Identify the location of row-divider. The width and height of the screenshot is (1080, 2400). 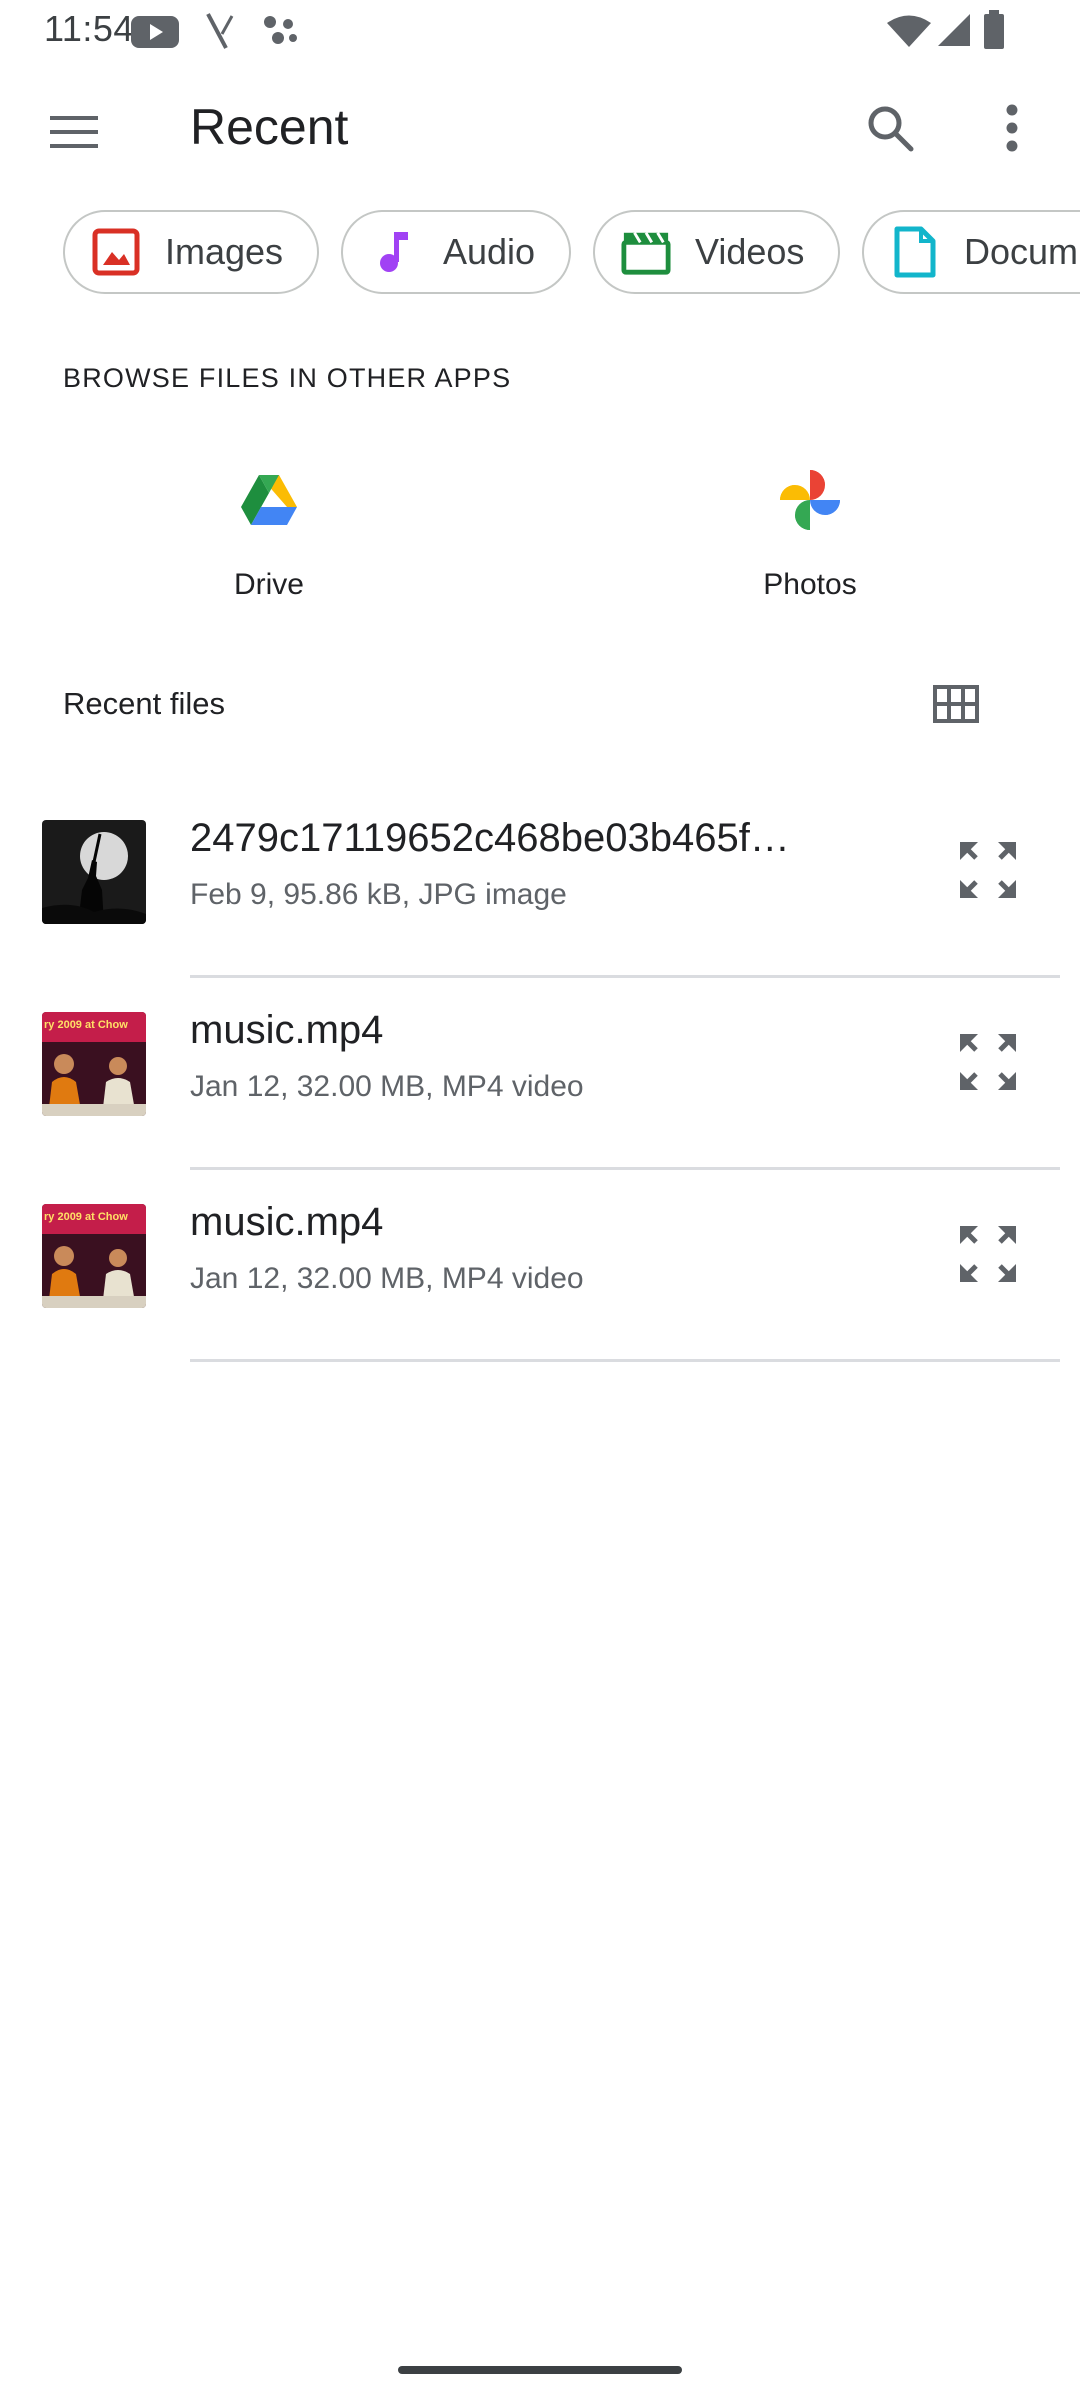
(625, 1360).